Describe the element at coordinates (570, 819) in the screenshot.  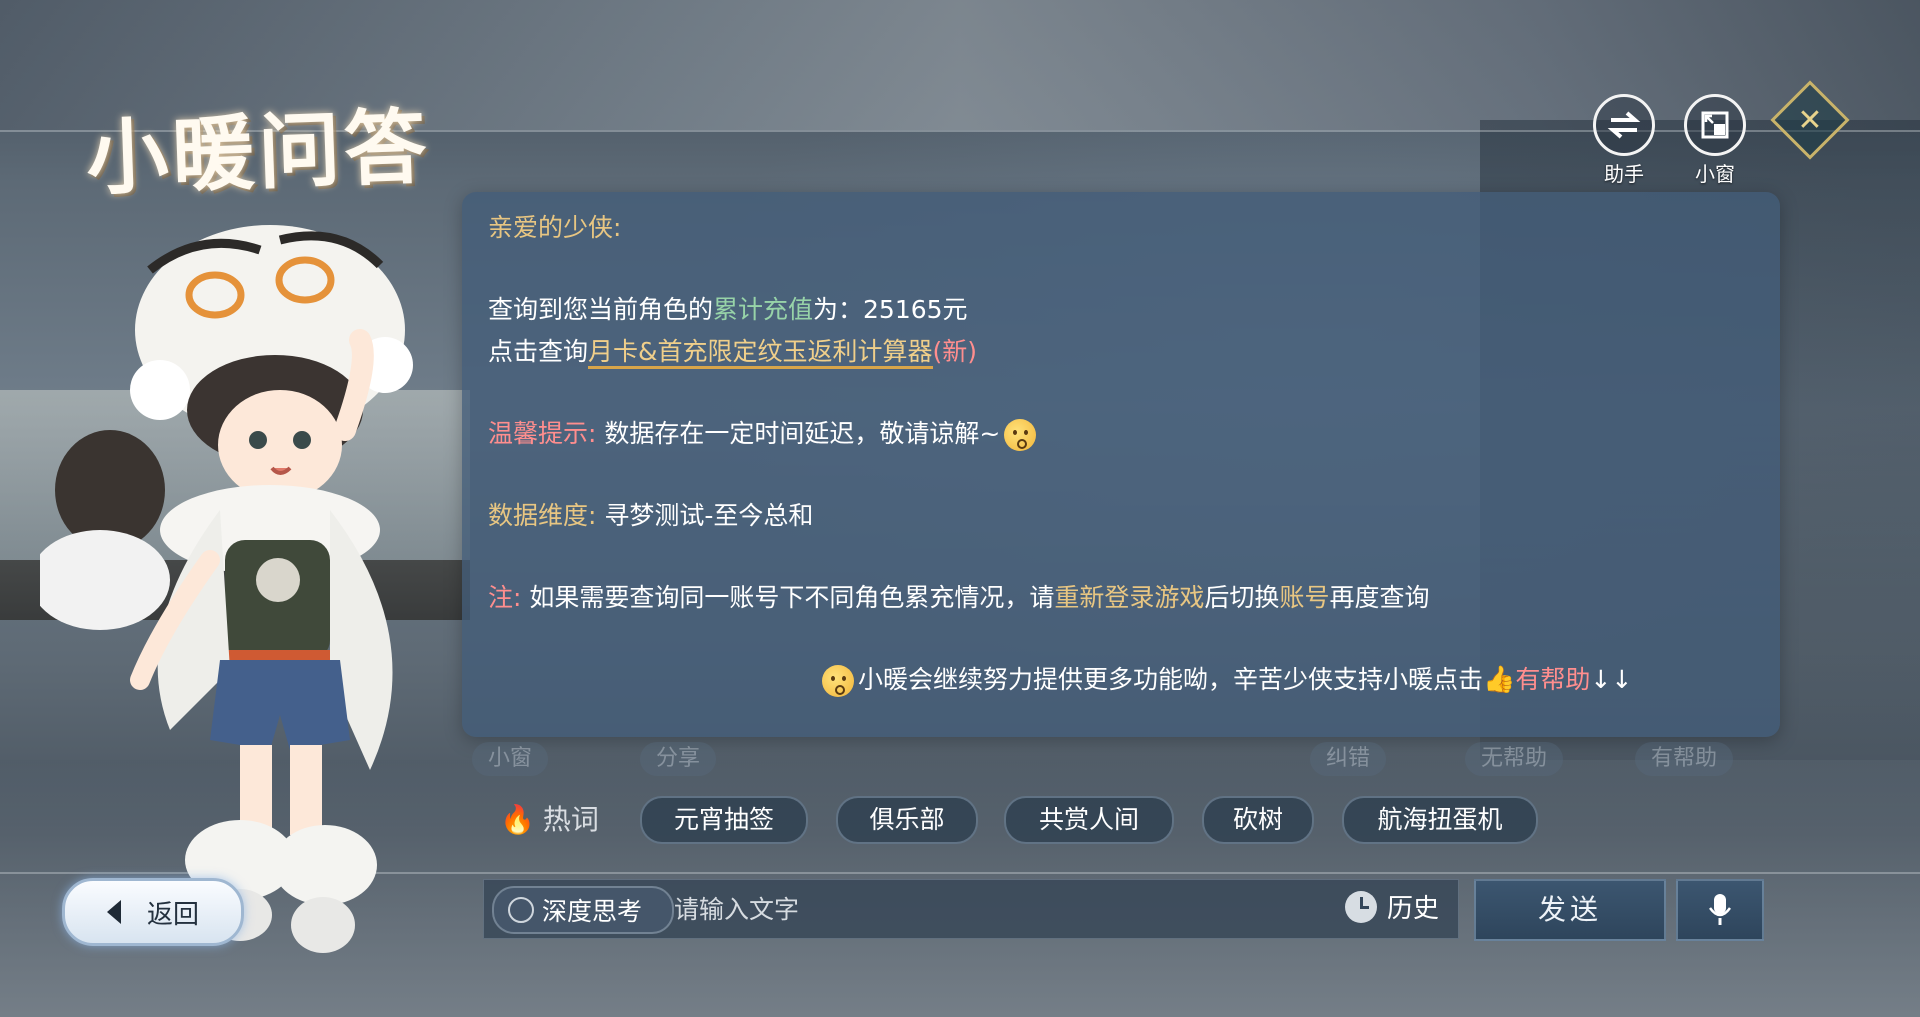
I see `hot-words-text: 热词` at that location.